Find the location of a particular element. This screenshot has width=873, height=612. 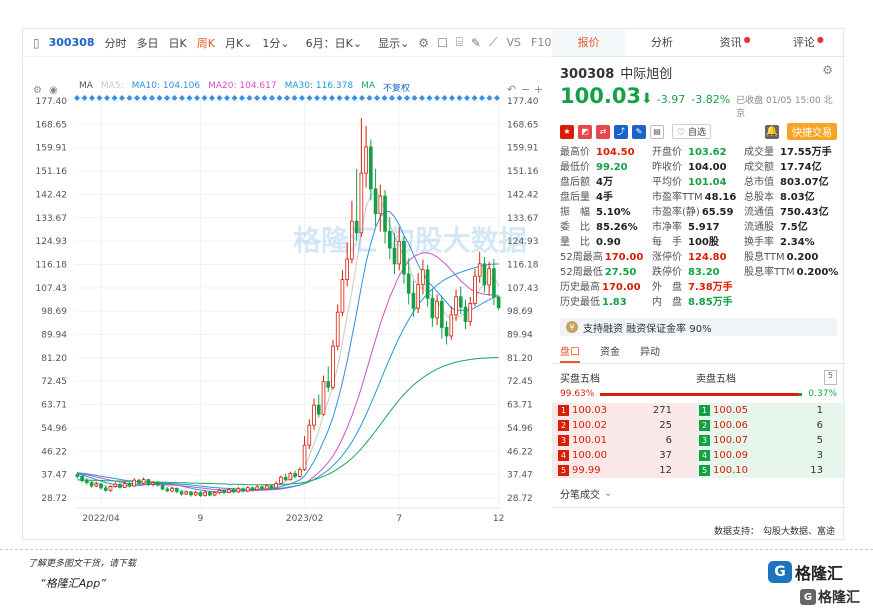

tab-quote: 报价 is located at coordinates (589, 42).